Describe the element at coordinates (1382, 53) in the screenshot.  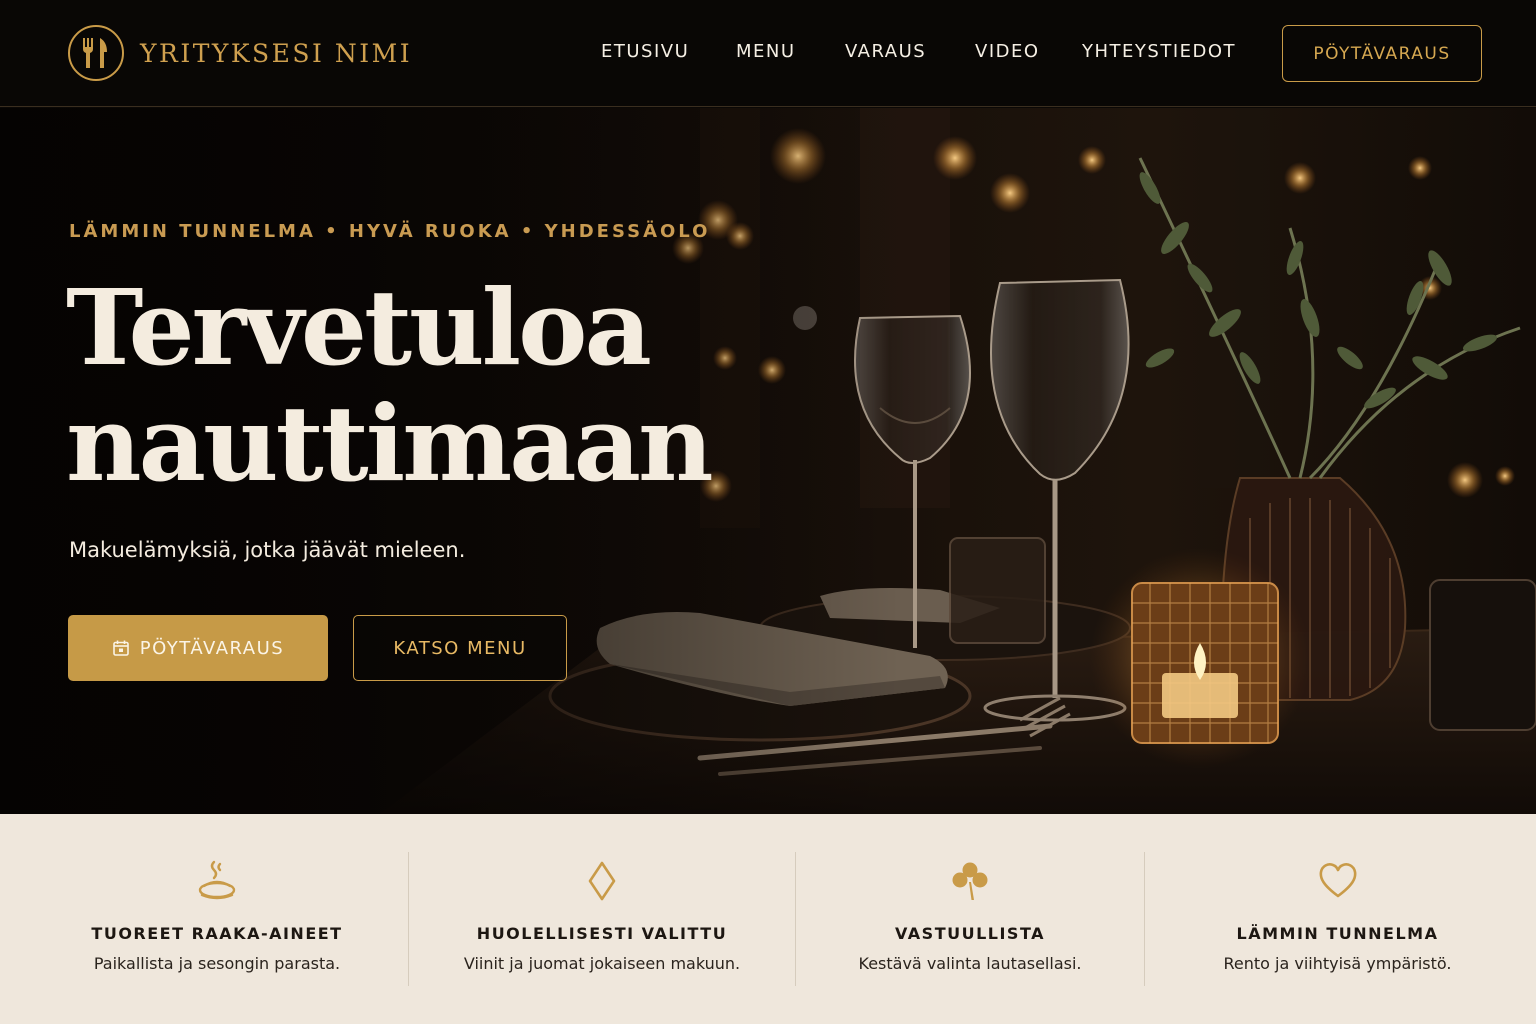
I see `header-reservation-button: PÖYTÄVARAUS` at that location.